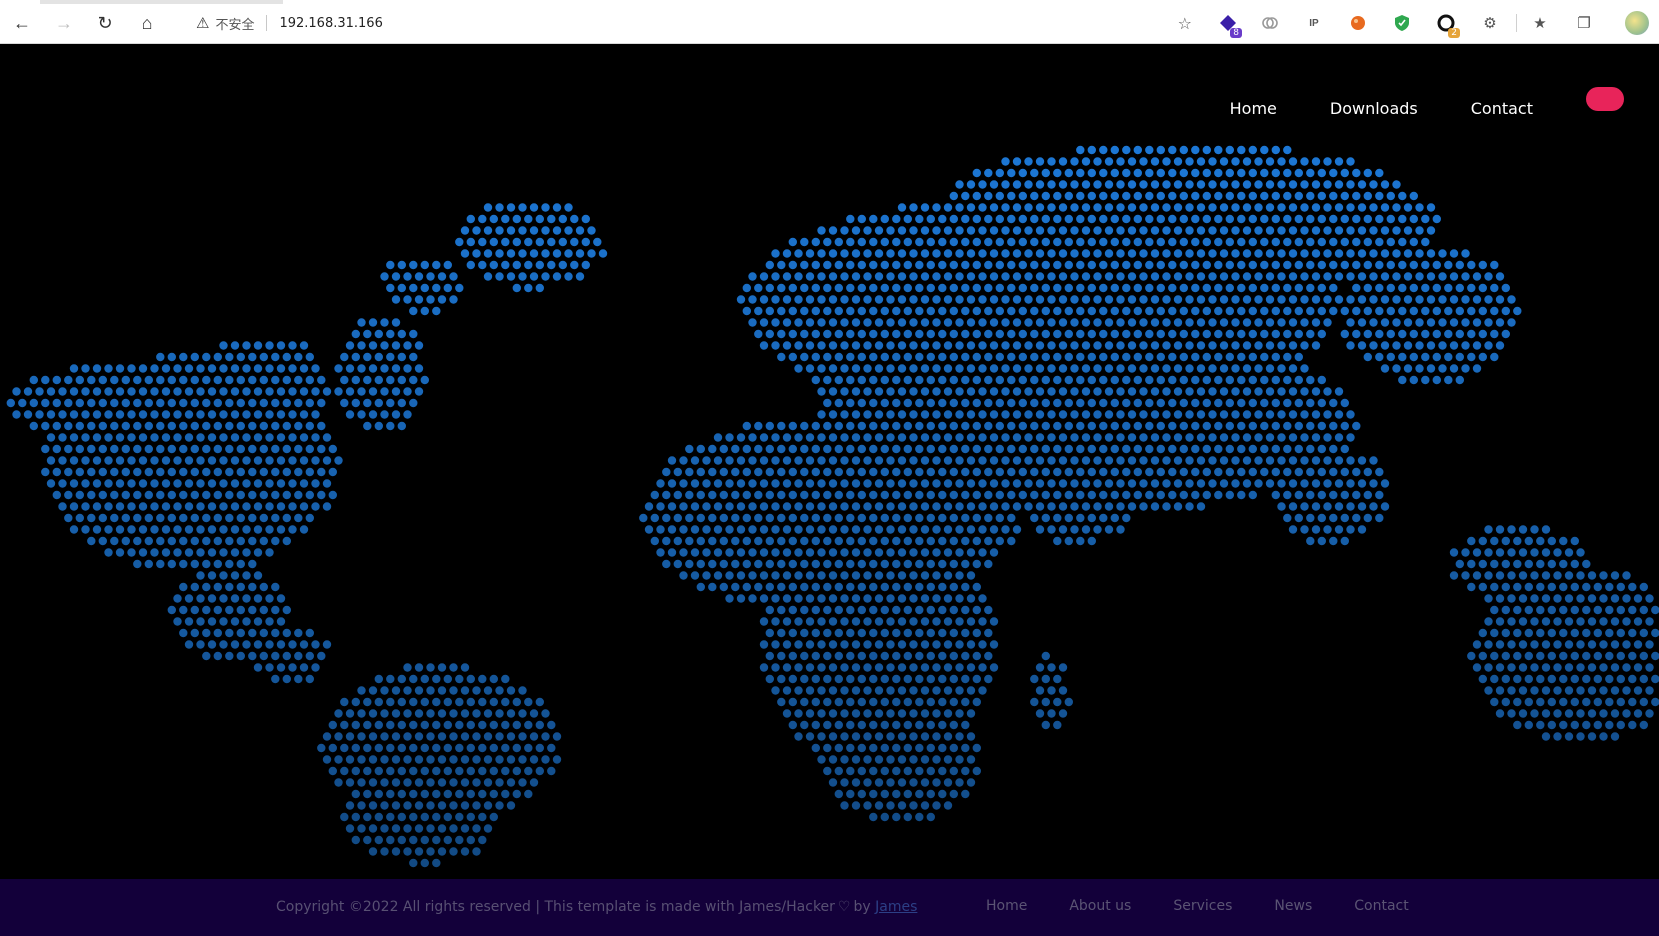 This screenshot has width=1659, height=936. I want to click on extension-1-icon: 8, so click(1229, 24).